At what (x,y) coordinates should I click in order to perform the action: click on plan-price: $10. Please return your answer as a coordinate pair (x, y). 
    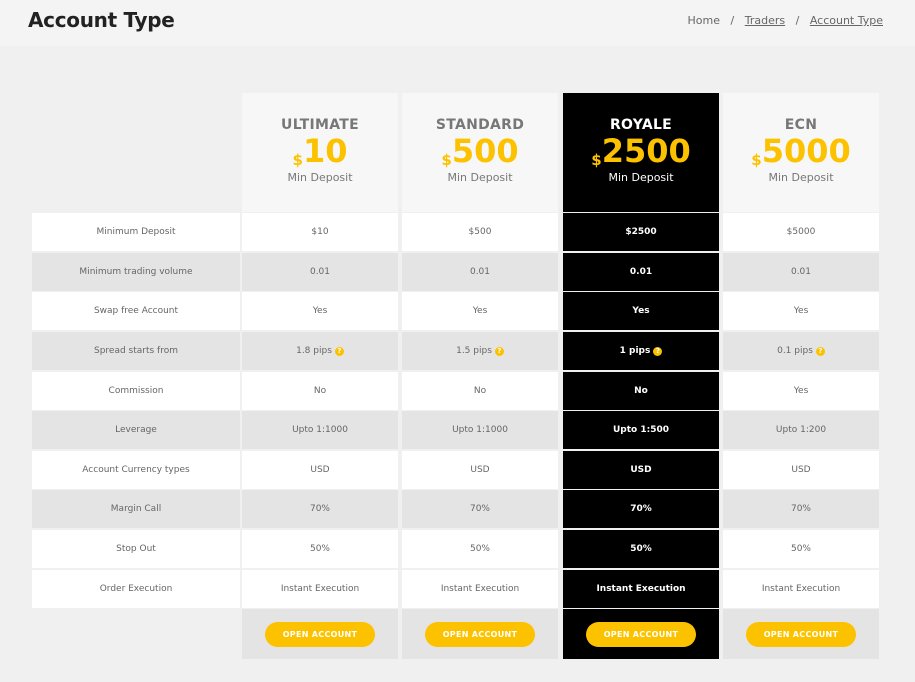
    Looking at the image, I should click on (320, 151).